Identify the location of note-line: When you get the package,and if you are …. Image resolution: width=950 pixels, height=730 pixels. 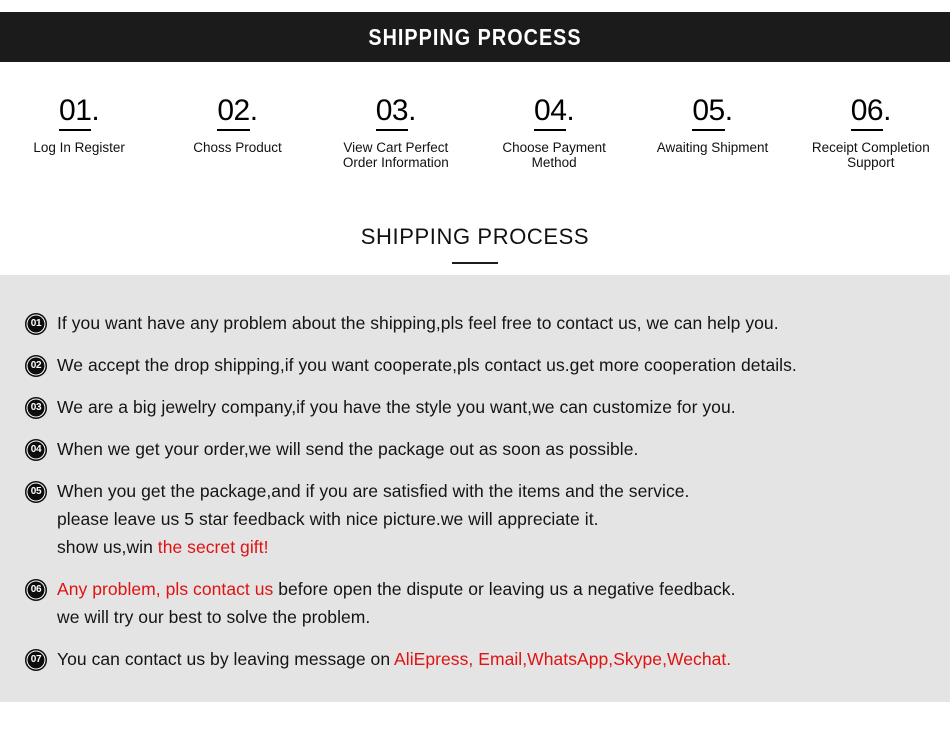
(493, 491).